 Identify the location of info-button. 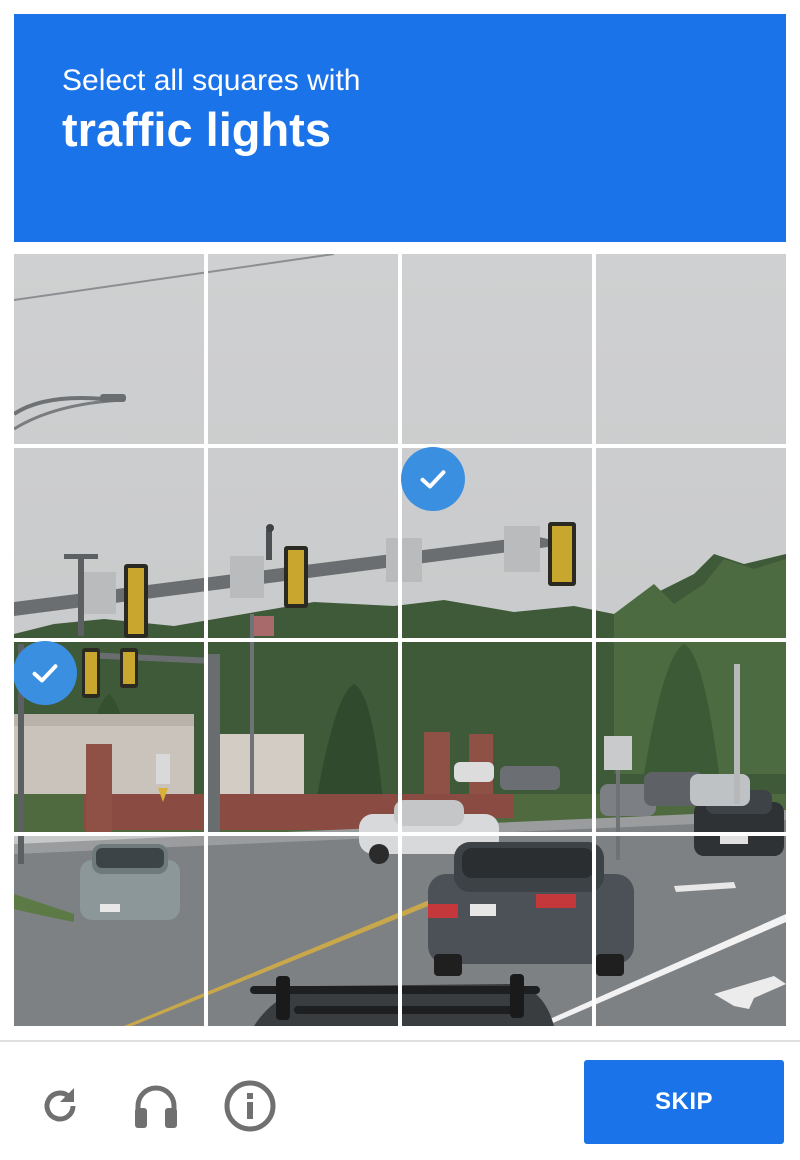
(250, 1106).